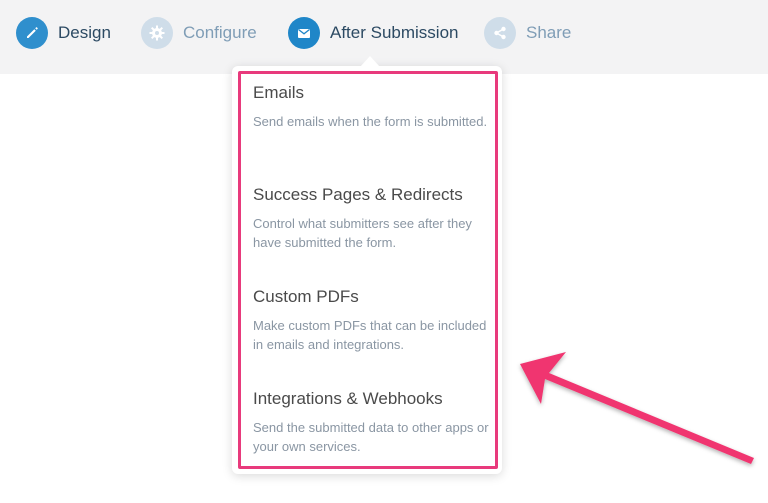 This screenshot has width=768, height=503. I want to click on share-icon, so click(500, 33).